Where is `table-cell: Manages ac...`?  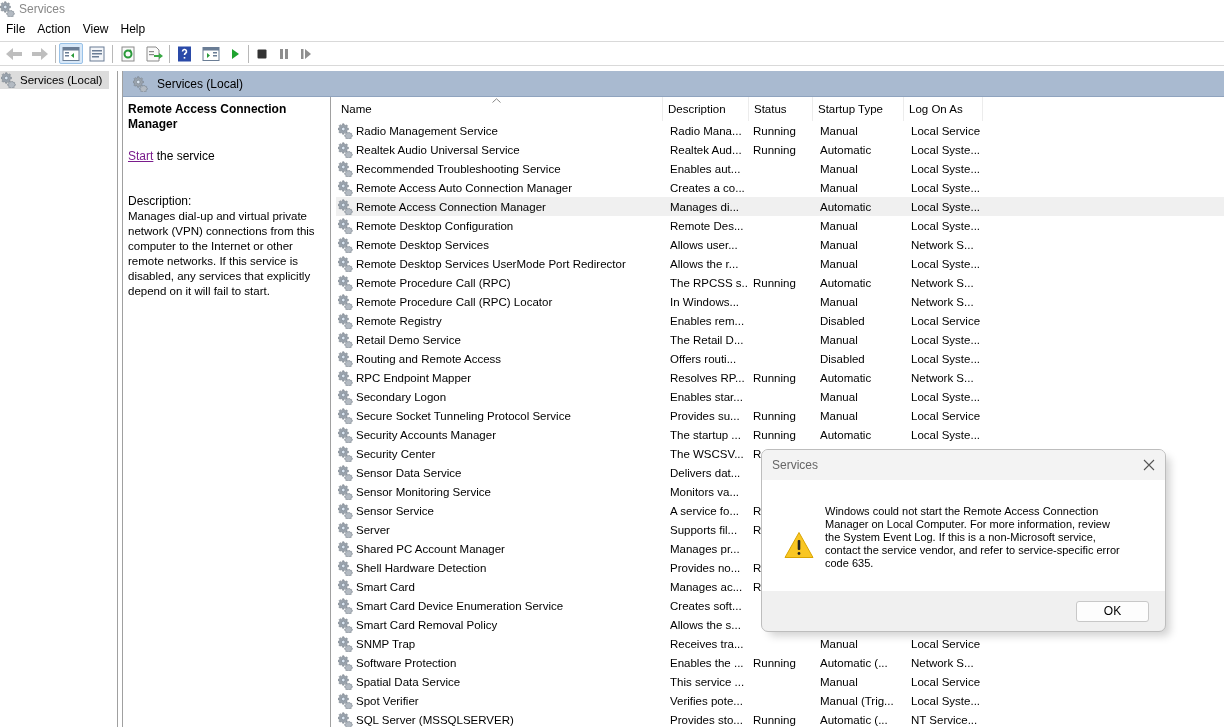 table-cell: Manages ac... is located at coordinates (706, 586).